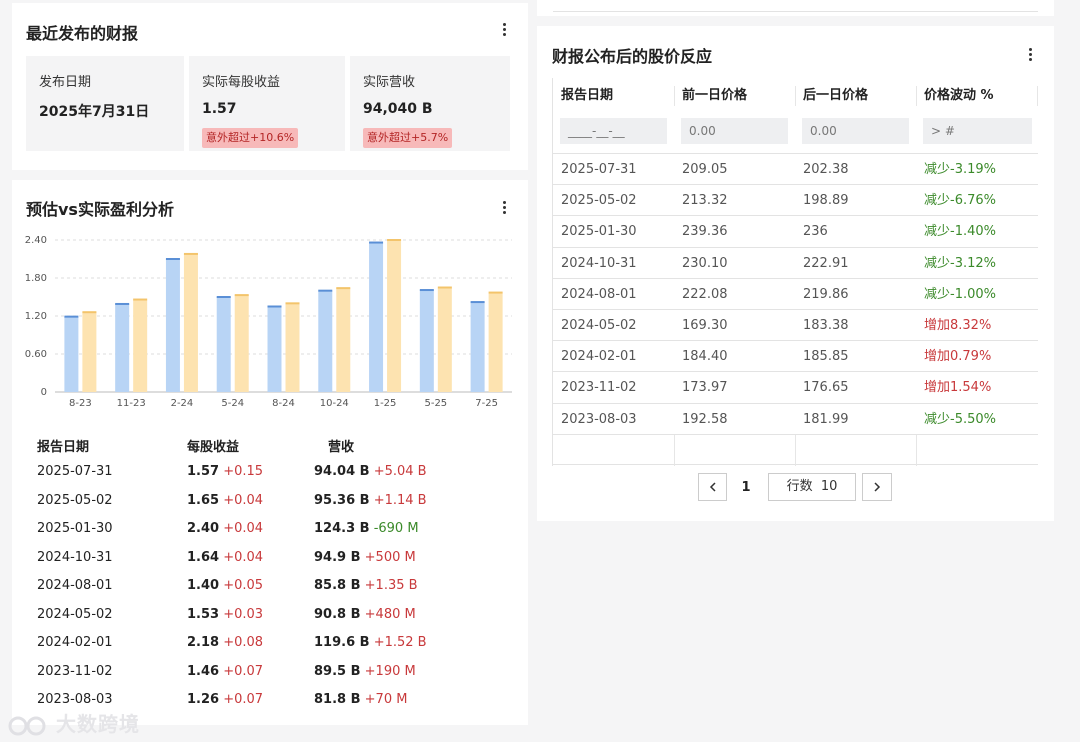 Image resolution: width=1080 pixels, height=742 pixels. Describe the element at coordinates (342, 500) in the screenshot. I see `revenue-value: 95.36 B` at that location.